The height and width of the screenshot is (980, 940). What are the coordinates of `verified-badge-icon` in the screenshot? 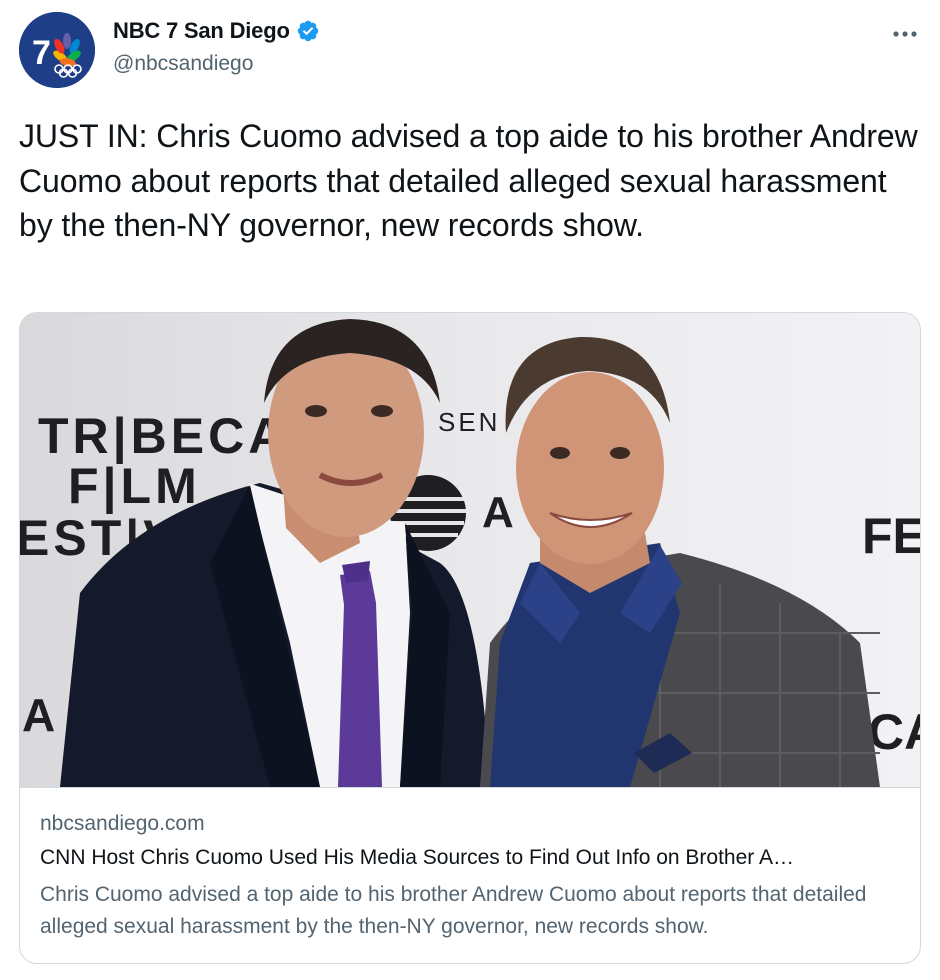 It's located at (307, 31).